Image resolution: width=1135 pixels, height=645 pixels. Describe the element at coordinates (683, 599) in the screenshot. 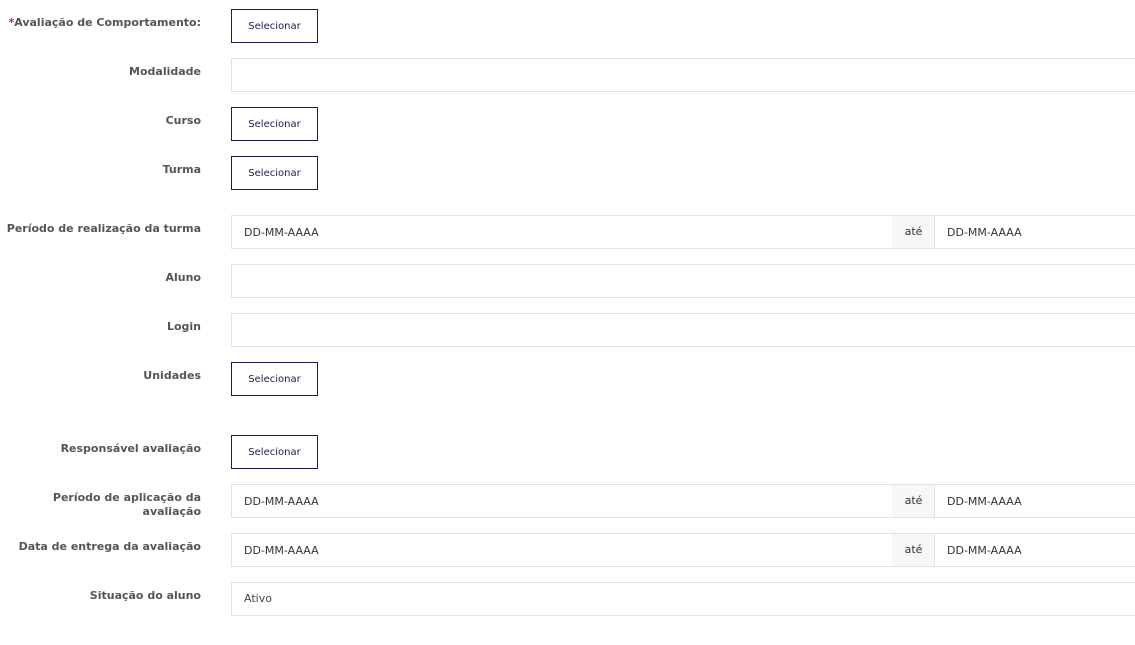

I see `situacao-aluno-select: Ativo` at that location.